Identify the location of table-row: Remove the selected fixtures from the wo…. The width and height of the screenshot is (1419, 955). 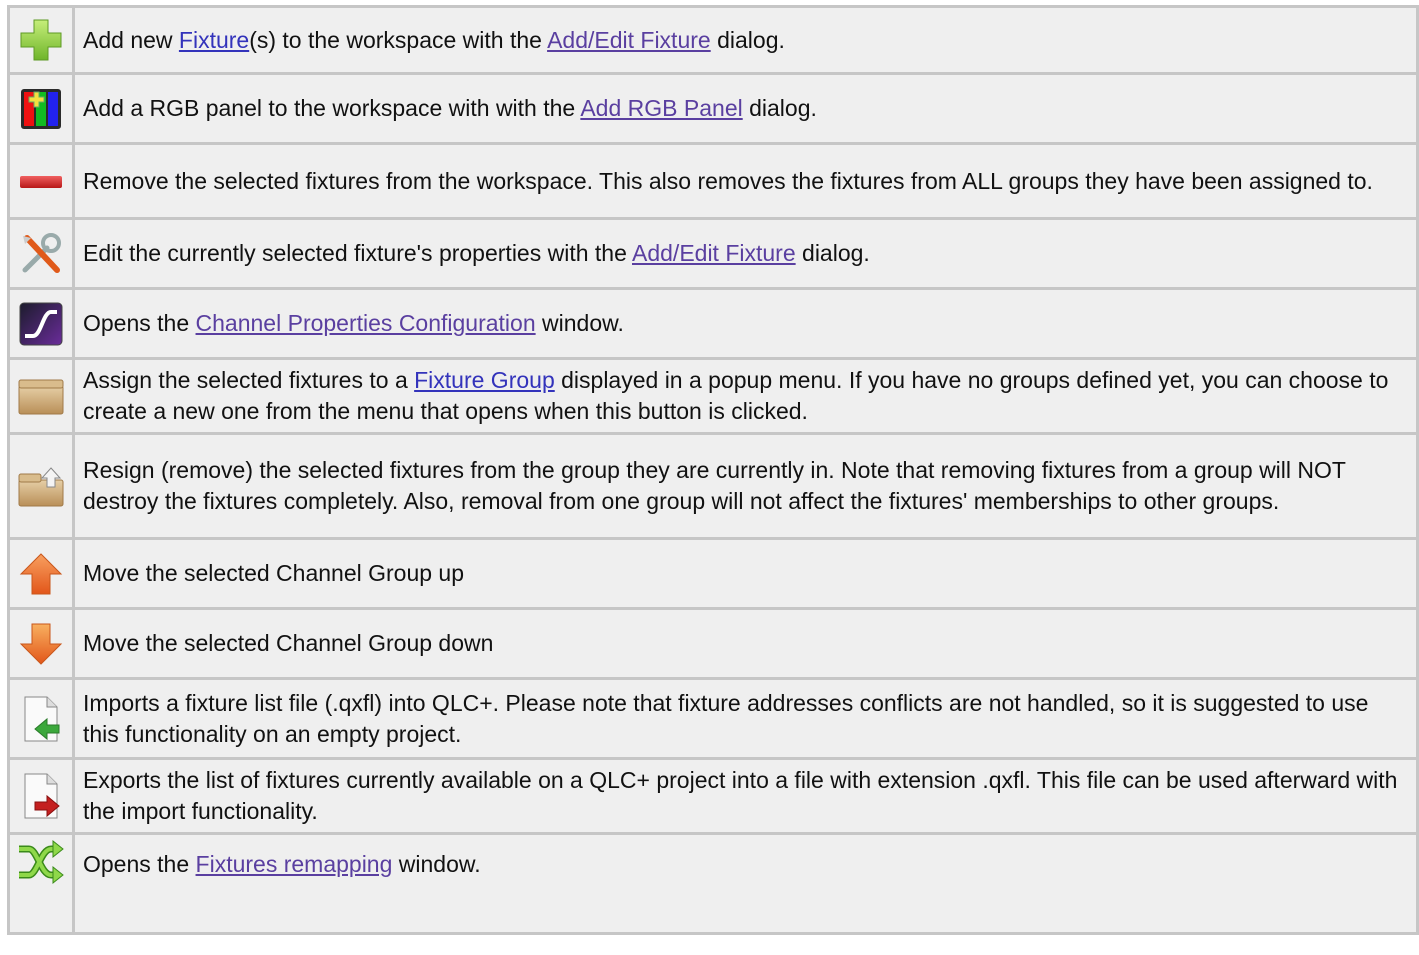
(713, 182).